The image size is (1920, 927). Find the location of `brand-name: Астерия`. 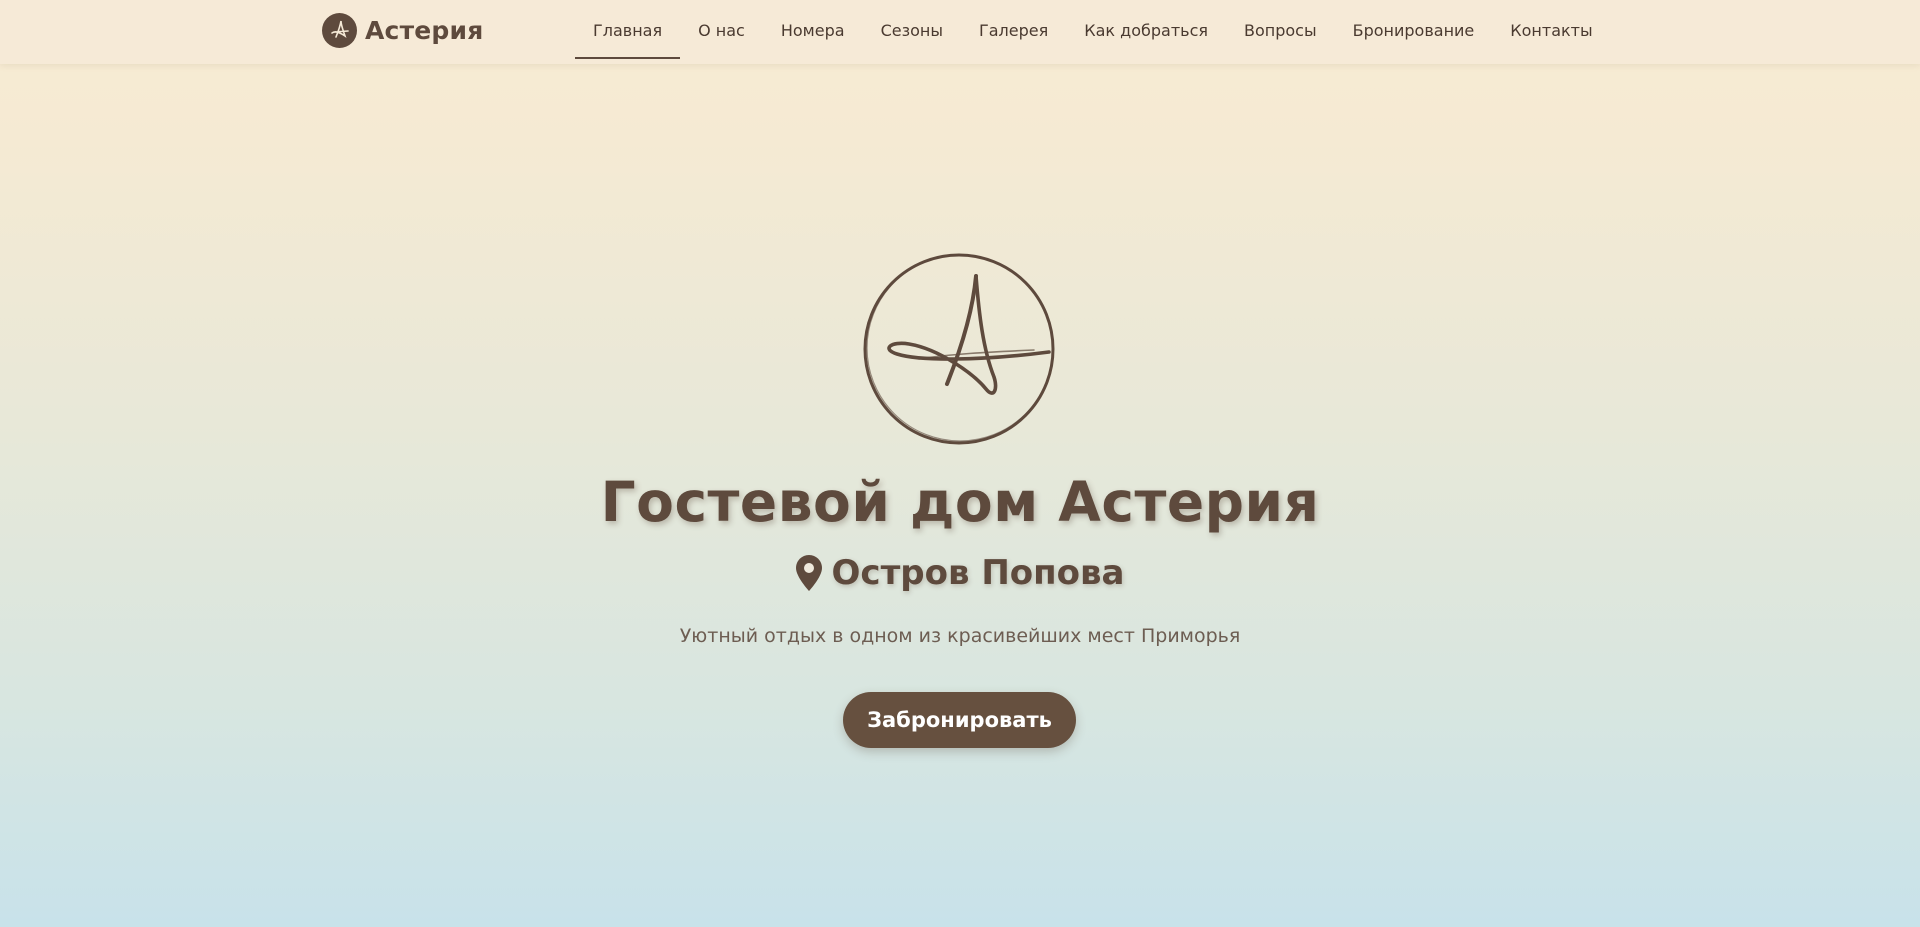

brand-name: Астерия is located at coordinates (424, 30).